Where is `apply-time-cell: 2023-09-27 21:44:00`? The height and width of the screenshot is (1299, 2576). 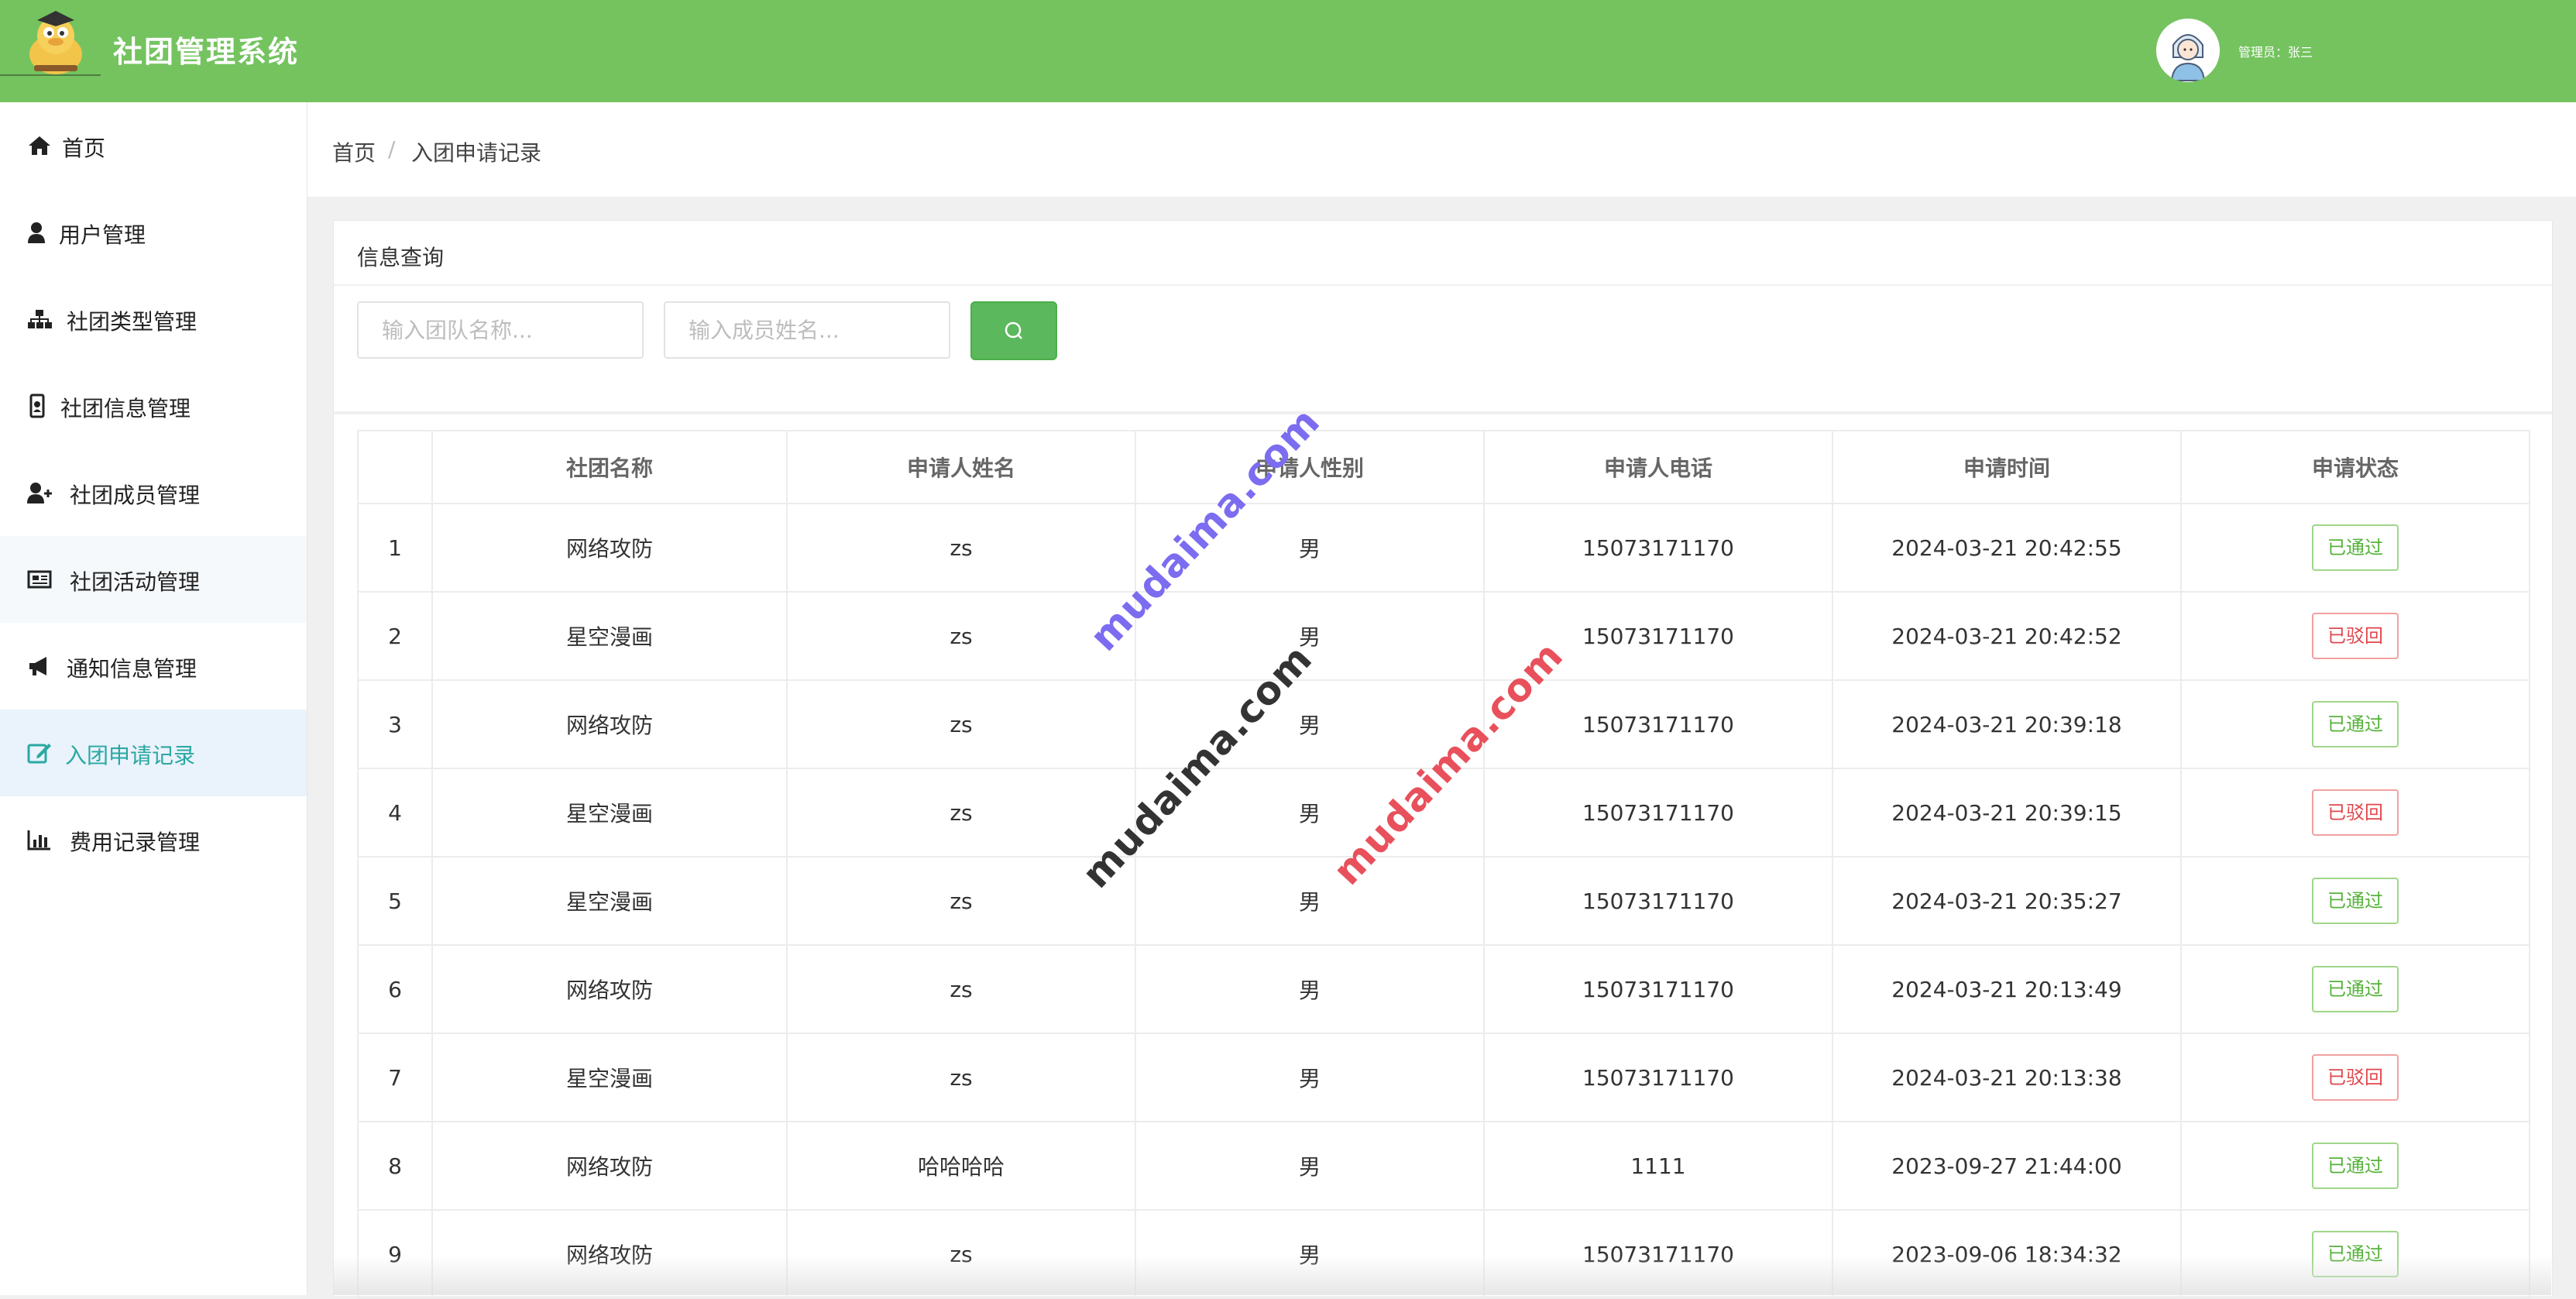 apply-time-cell: 2023-09-27 21:44:00 is located at coordinates (2007, 1166).